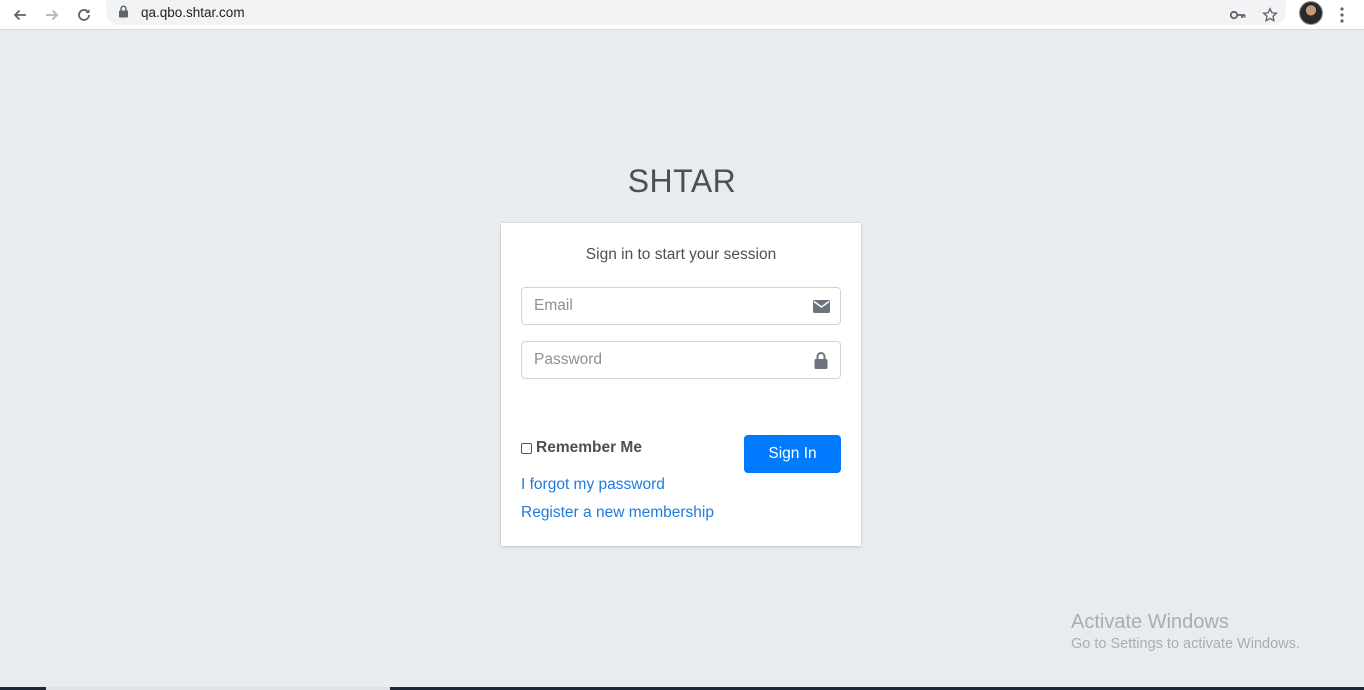 The image size is (1364, 690). I want to click on brand-logo: SHTAR, so click(682, 181).